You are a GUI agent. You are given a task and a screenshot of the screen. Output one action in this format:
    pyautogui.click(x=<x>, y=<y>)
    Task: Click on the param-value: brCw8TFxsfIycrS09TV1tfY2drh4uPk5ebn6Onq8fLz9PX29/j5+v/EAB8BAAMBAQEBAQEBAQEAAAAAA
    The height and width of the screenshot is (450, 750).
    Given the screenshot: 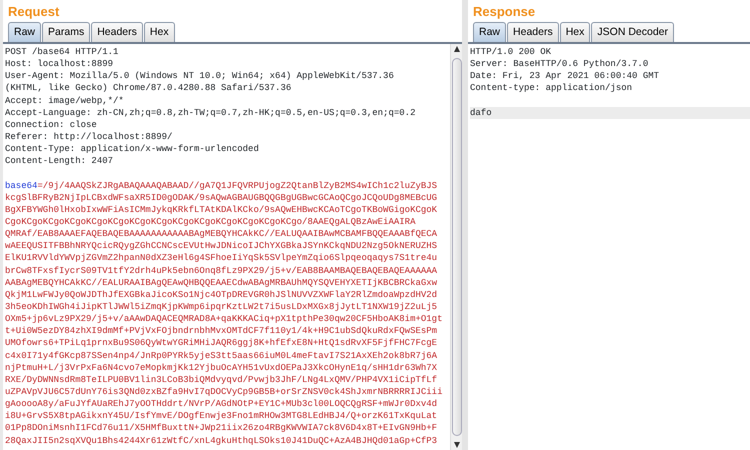 What is the action you would take?
    pyautogui.click(x=221, y=270)
    